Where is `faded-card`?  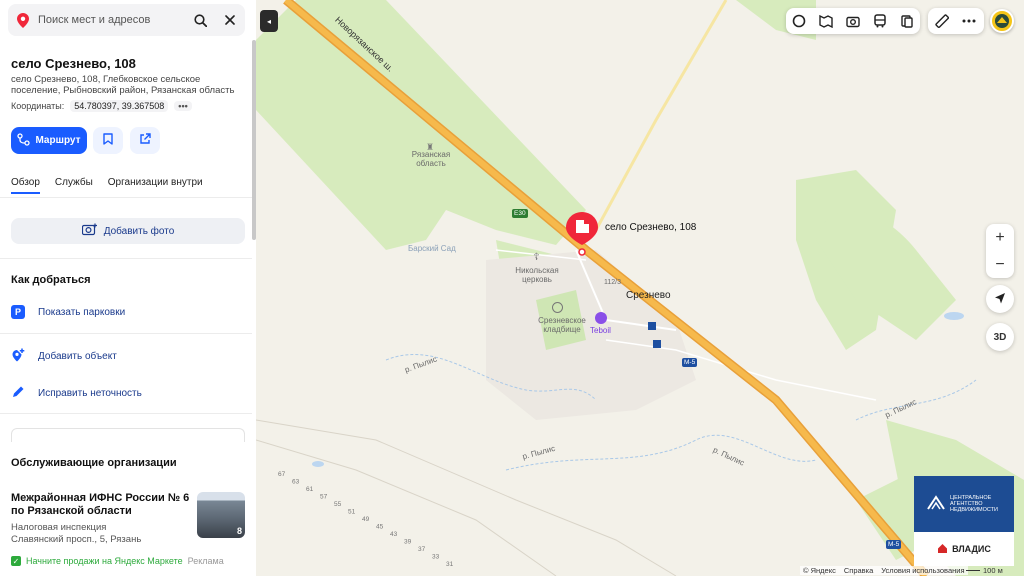 faded-card is located at coordinates (128, 435).